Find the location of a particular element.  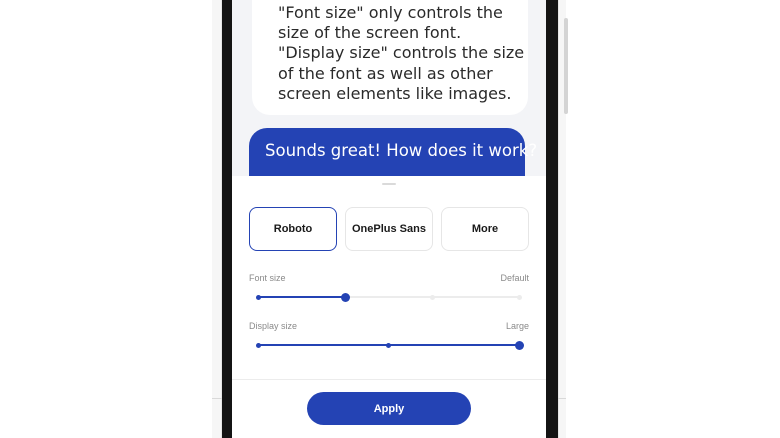

background-line-right is located at coordinates (562, 398).